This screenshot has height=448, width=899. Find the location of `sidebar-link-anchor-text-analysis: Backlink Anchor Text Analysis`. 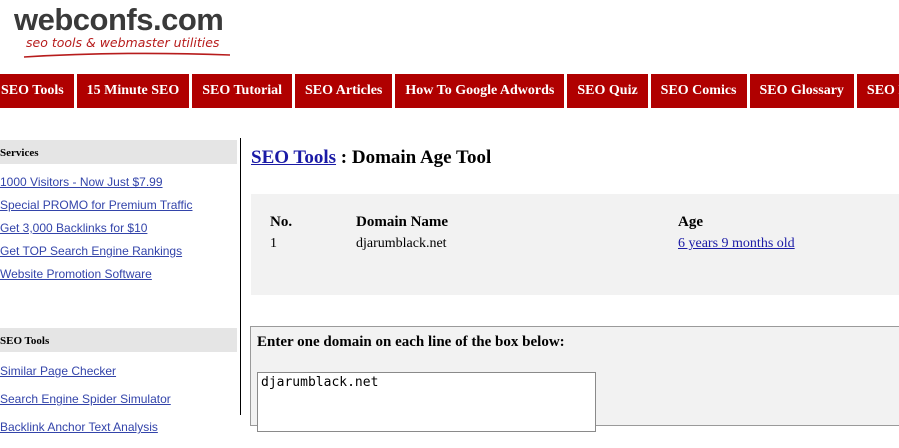

sidebar-link-anchor-text-analysis: Backlink Anchor Text Analysis is located at coordinates (118, 427).